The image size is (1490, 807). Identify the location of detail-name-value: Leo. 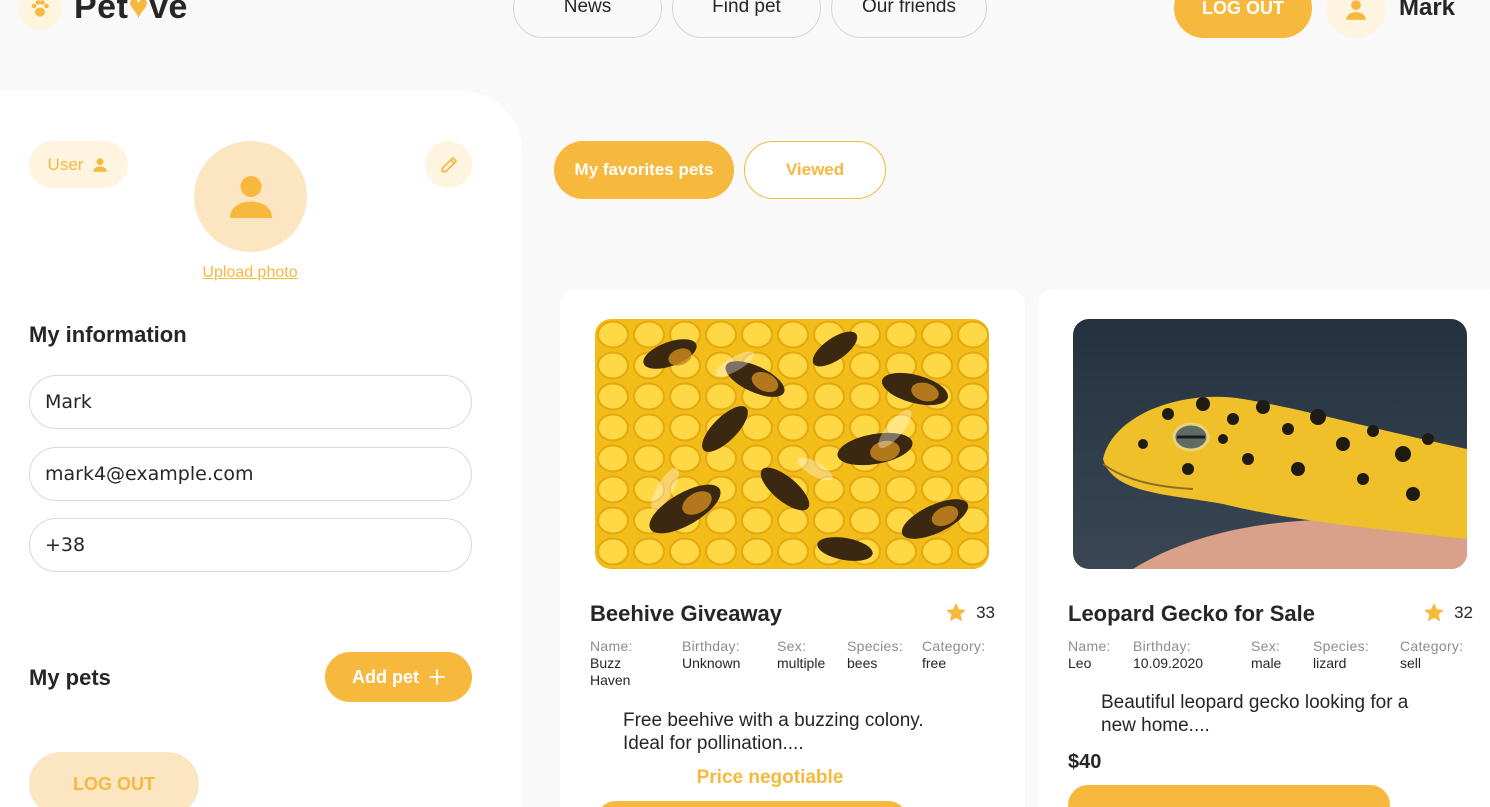
(1080, 663).